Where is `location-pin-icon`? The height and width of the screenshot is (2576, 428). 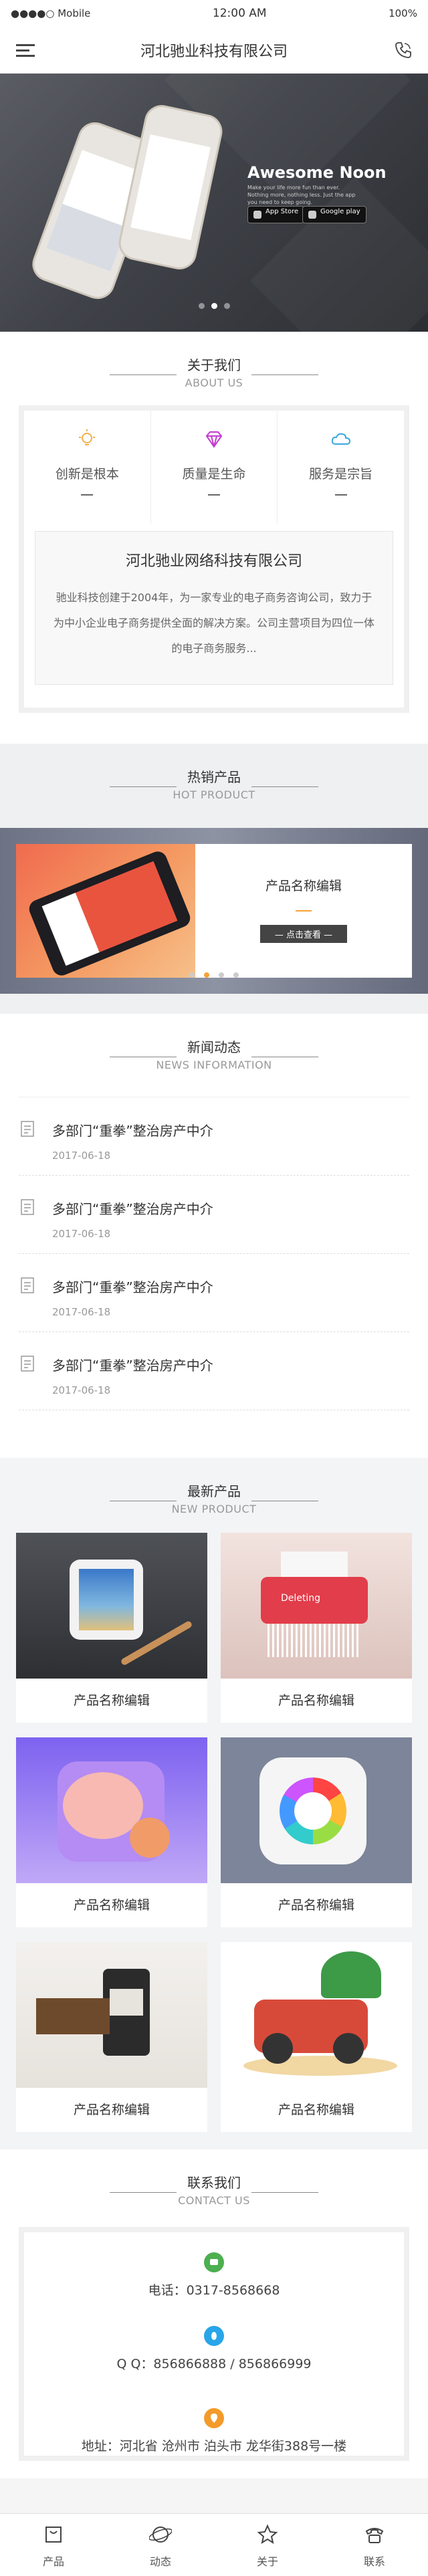 location-pin-icon is located at coordinates (214, 2418).